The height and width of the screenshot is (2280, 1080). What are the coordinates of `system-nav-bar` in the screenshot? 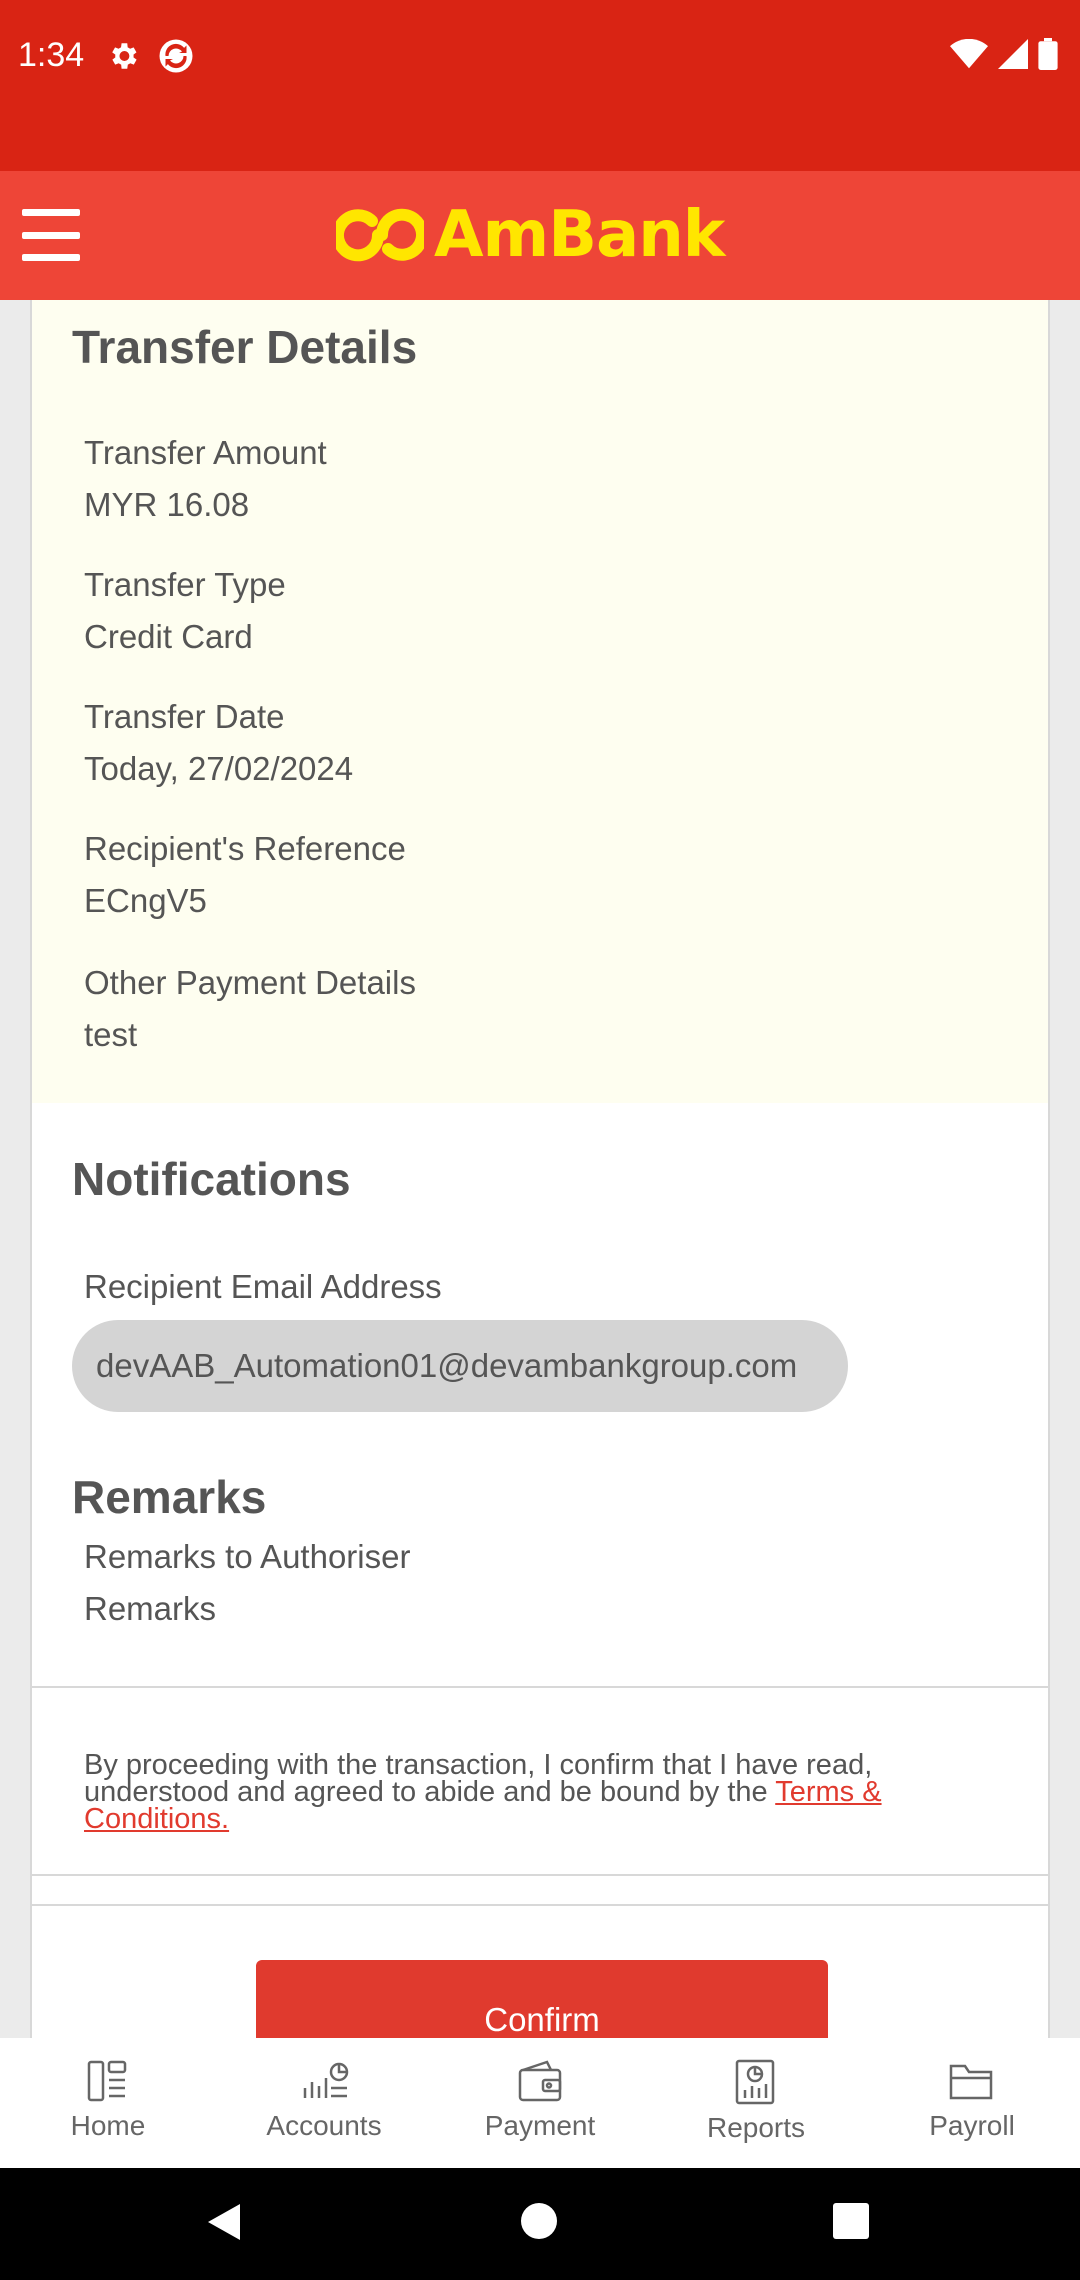 It's located at (540, 2224).